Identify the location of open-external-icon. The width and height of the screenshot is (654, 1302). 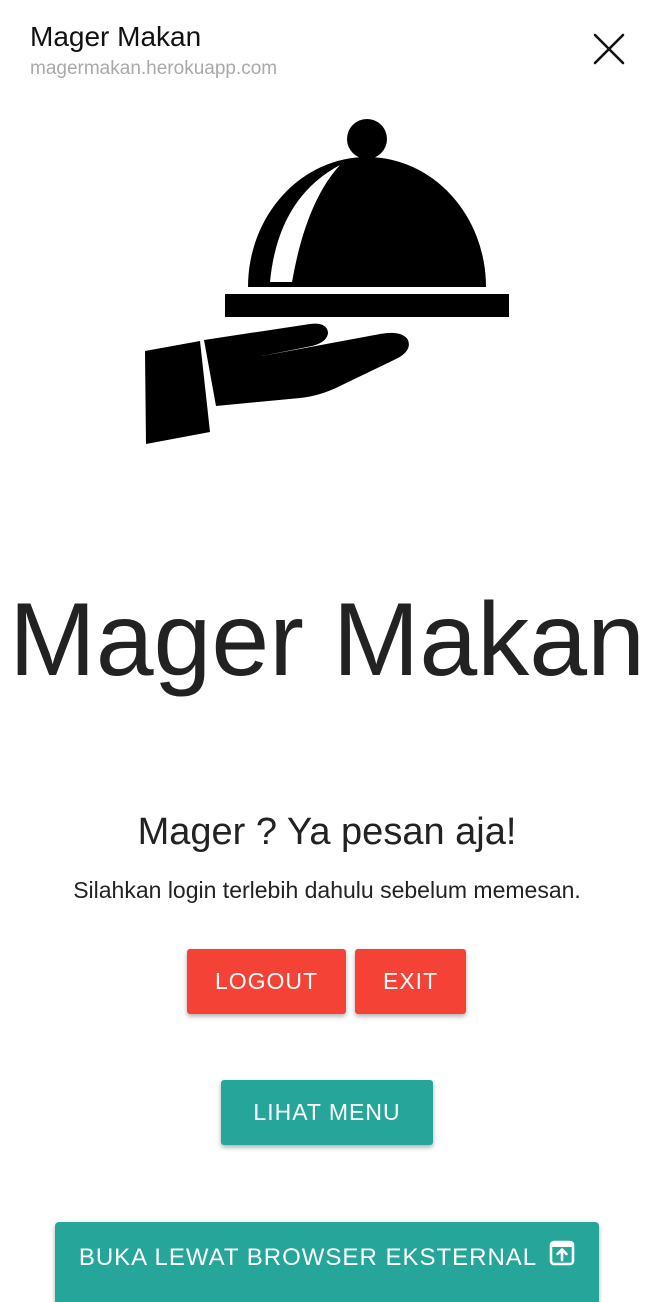
(562, 1253).